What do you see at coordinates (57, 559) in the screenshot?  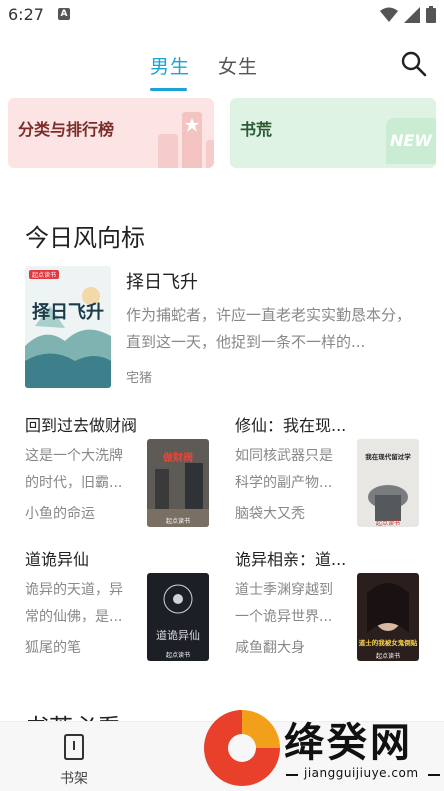 I see `book-title: 道诡异仙` at bounding box center [57, 559].